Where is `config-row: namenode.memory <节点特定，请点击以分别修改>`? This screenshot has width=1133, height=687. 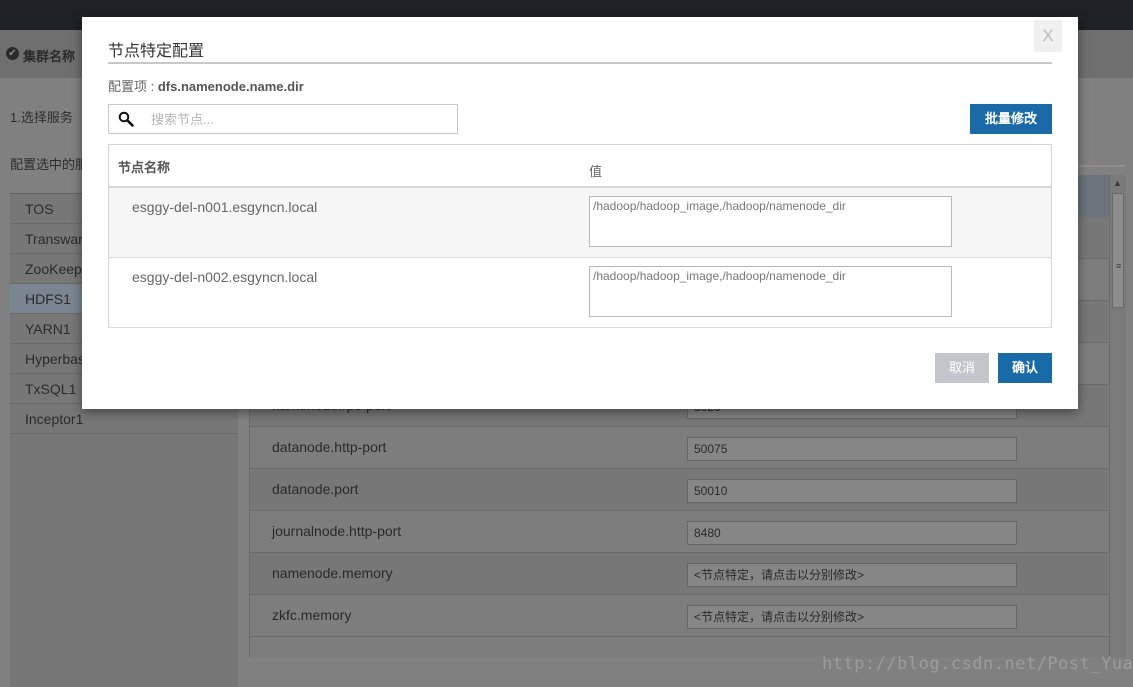
config-row: namenode.memory <节点特定，请点击以分别修改> is located at coordinates (679, 574).